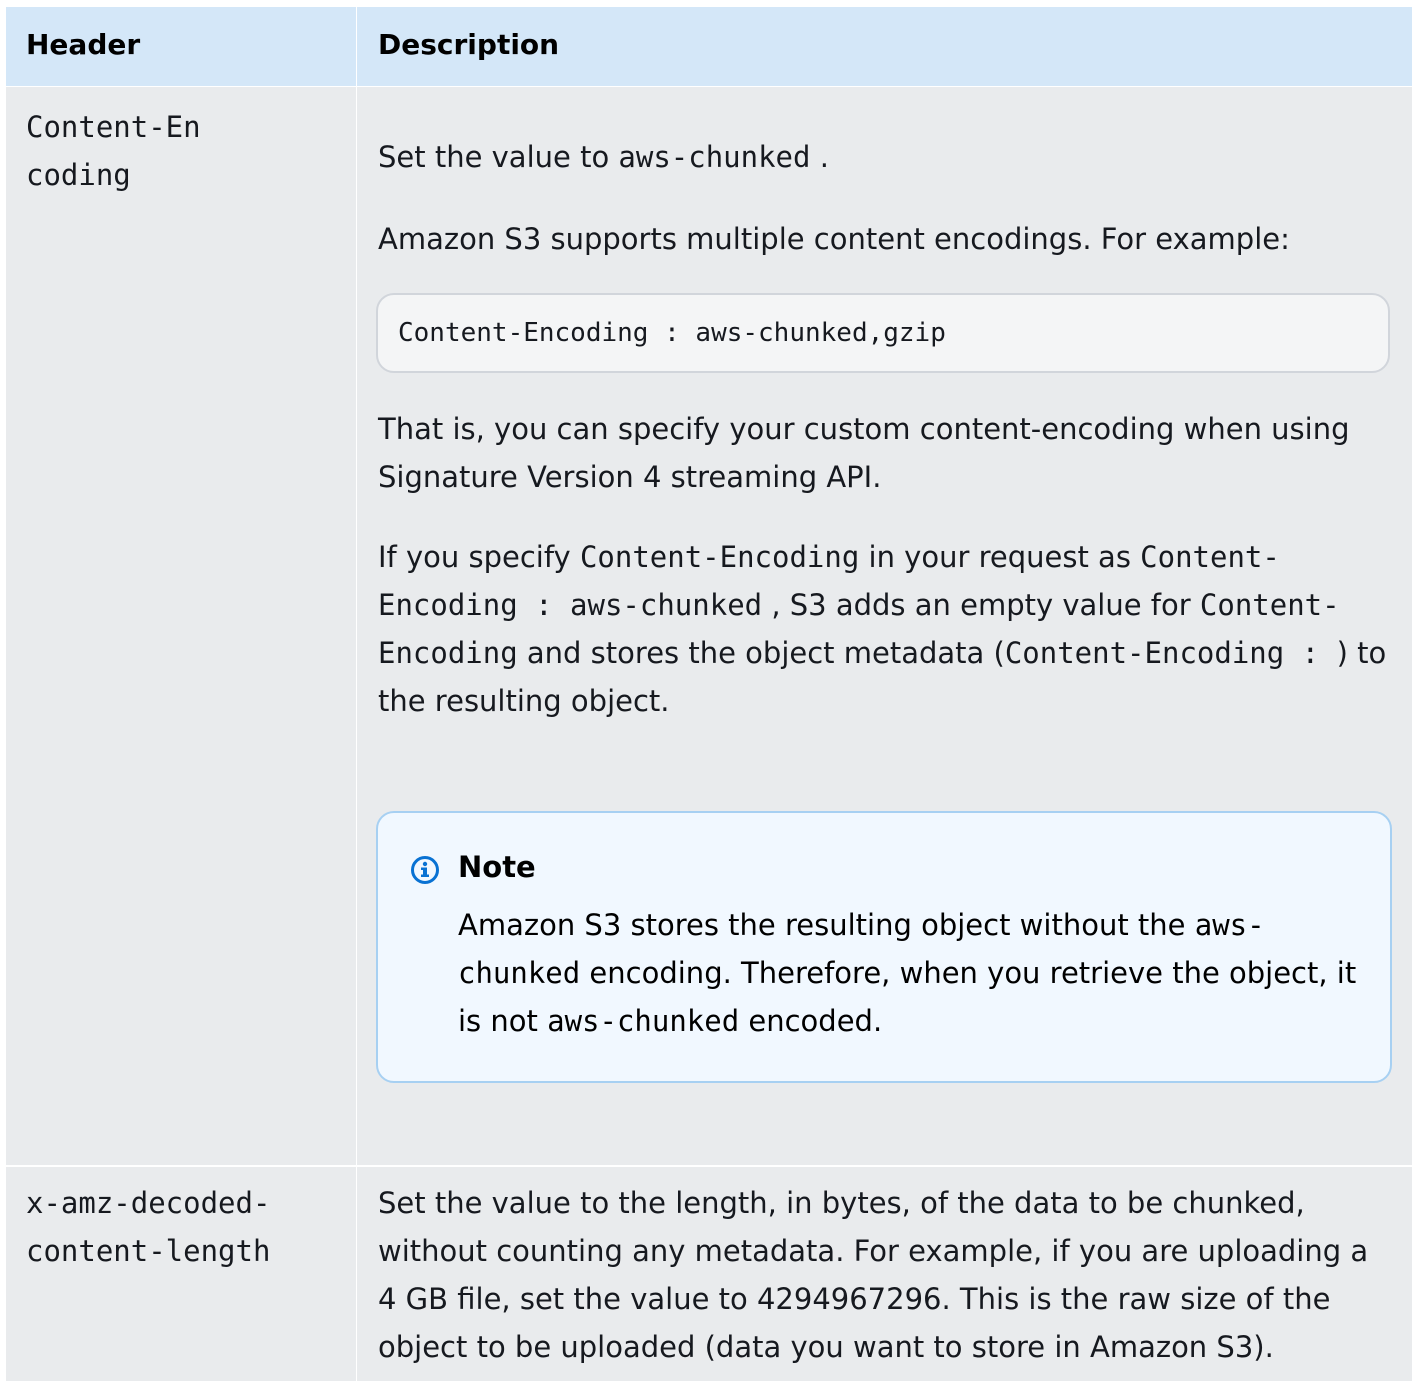 The width and height of the screenshot is (1414, 1381). Describe the element at coordinates (981, 605) in the screenshot. I see `text: , S3 adds an empty value for` at that location.